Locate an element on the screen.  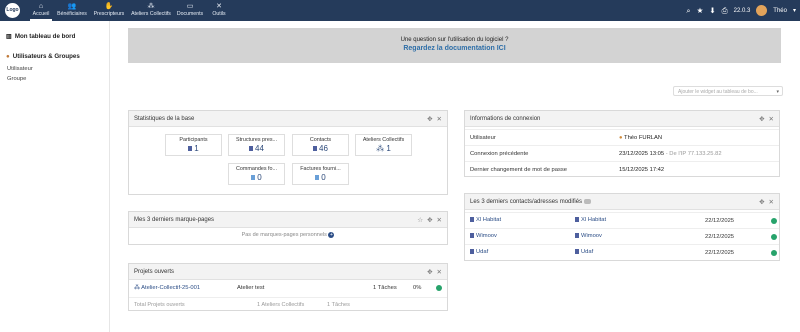
user-avatar-icon: ● is located at coordinates (621, 137).